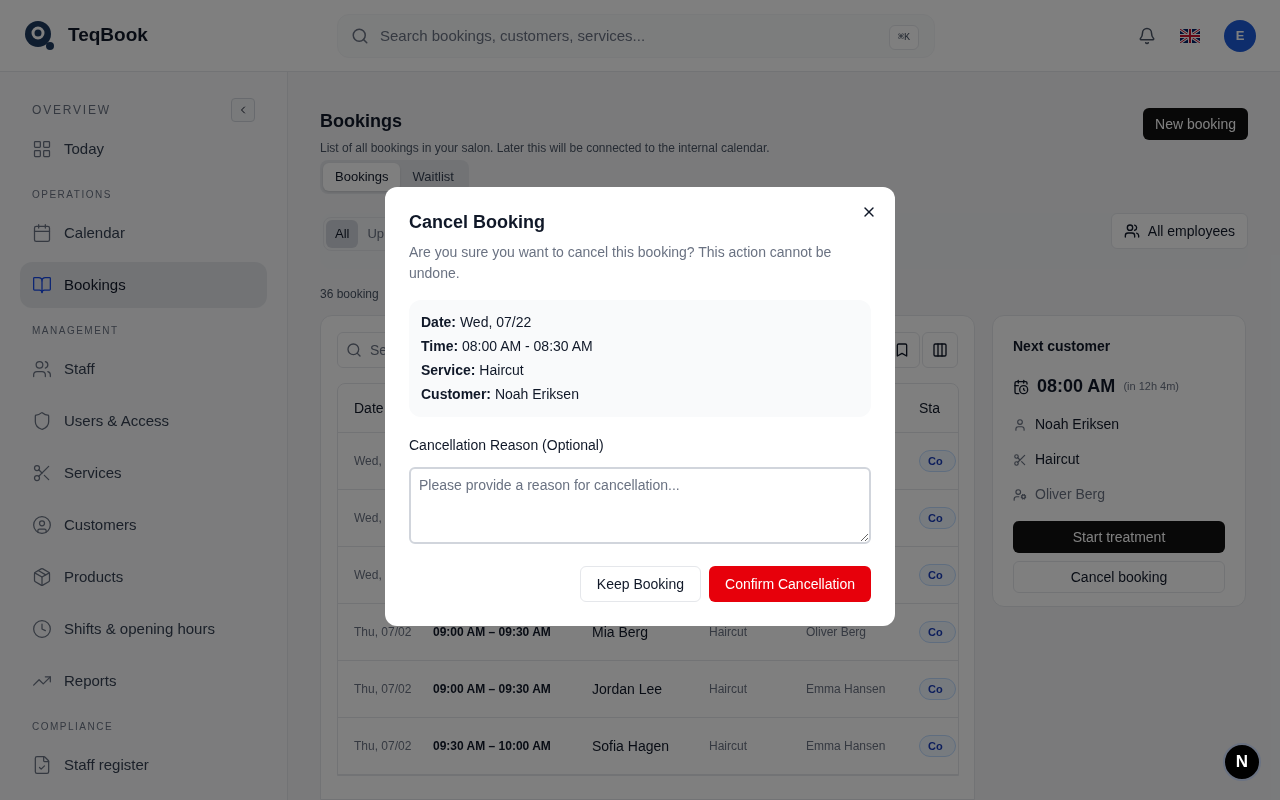 This screenshot has height=800, width=1280. Describe the element at coordinates (361, 121) in the screenshot. I see `page-title: Bookings` at that location.